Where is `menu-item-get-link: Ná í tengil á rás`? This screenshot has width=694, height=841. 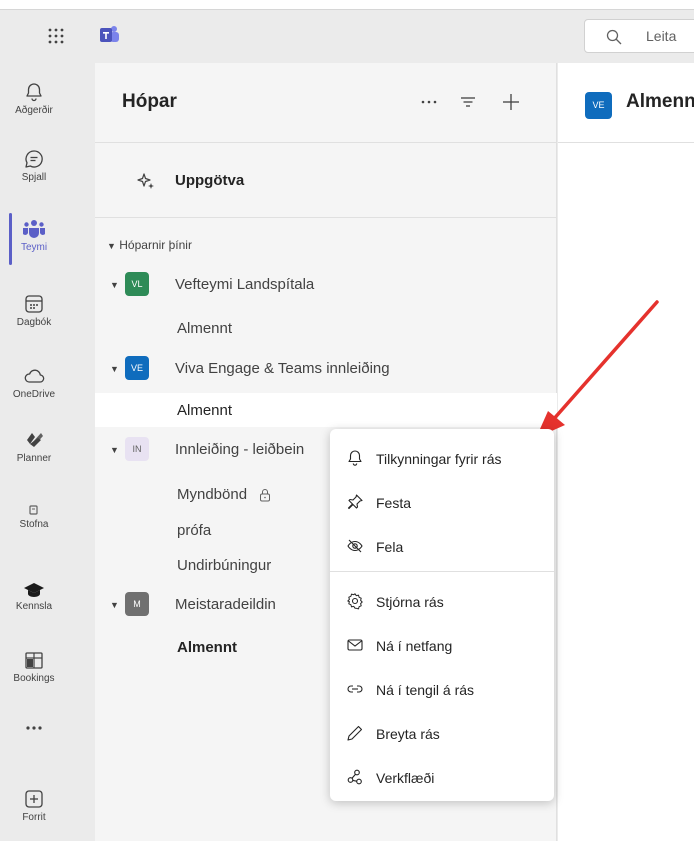
menu-item-get-link: Ná í tengil á rás is located at coordinates (442, 689).